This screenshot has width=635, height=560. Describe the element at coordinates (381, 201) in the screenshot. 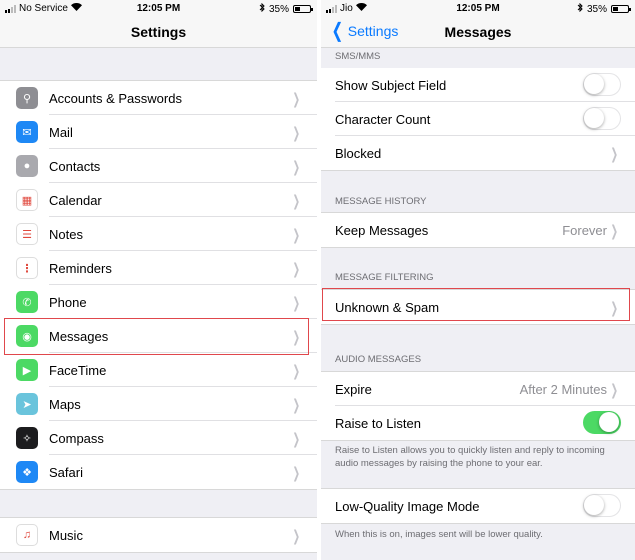

I see `section-header-history: MESSAGE HISTORY` at that location.